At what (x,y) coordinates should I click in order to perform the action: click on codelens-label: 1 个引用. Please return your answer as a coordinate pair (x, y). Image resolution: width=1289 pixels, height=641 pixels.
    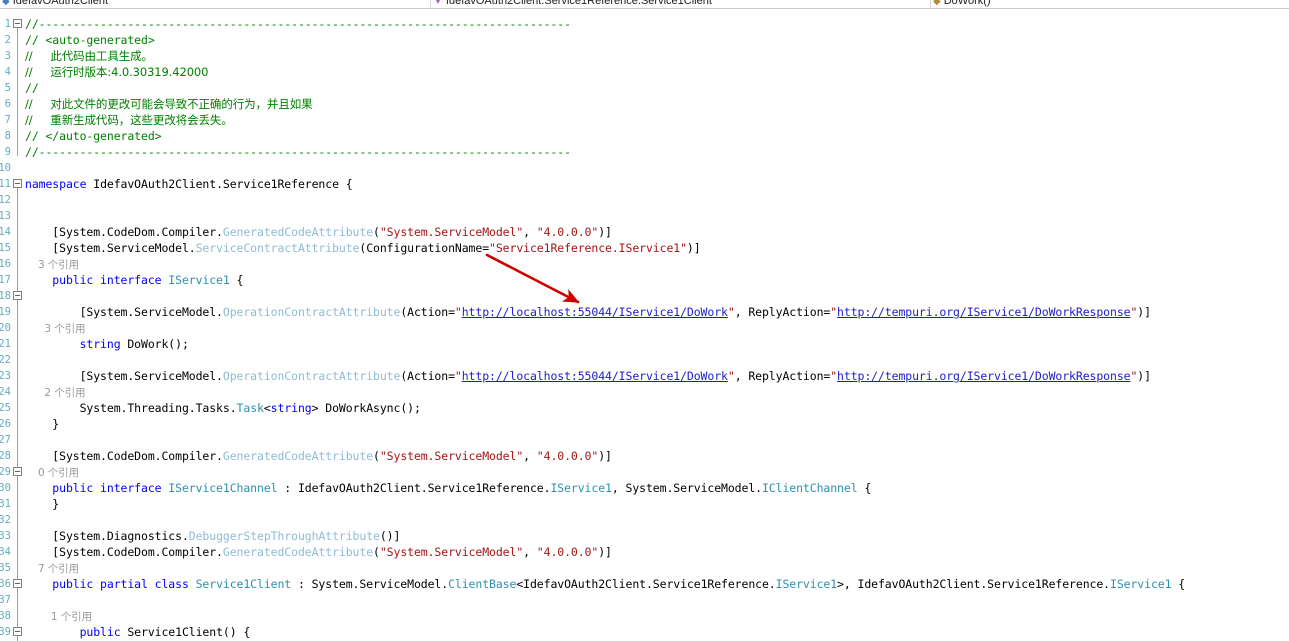
    Looking at the image, I should click on (58, 617).